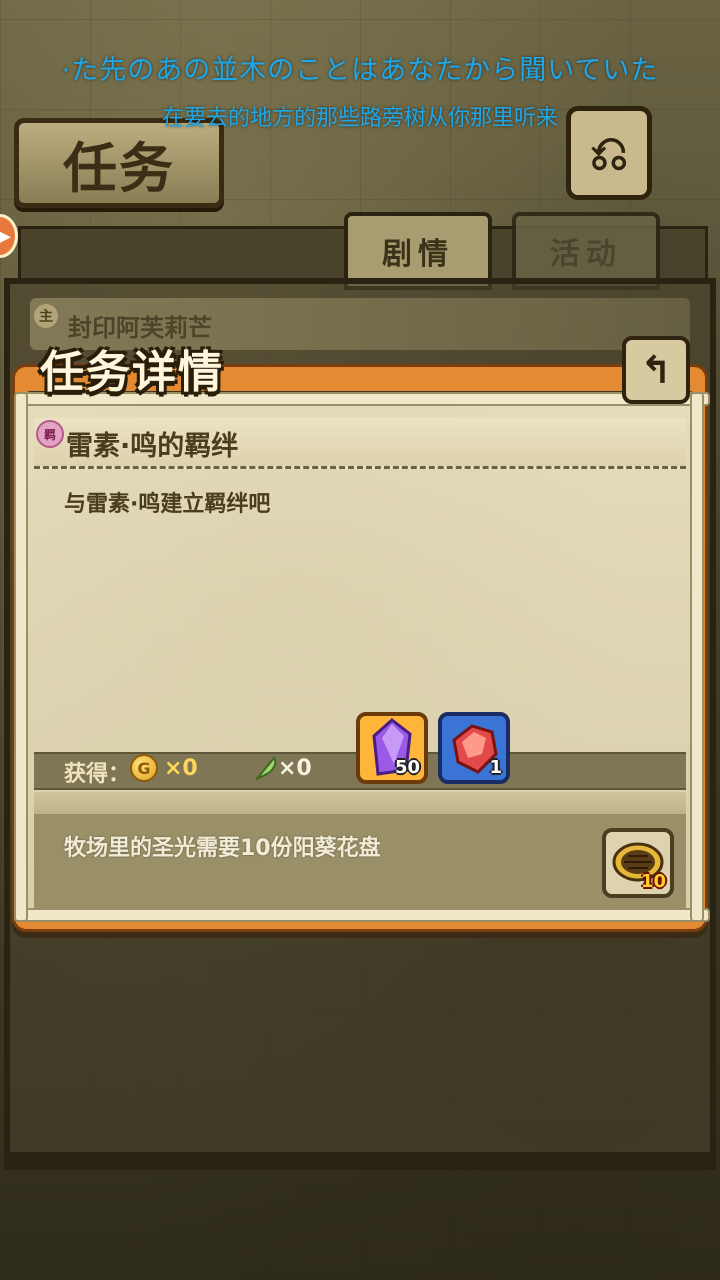  What do you see at coordinates (362, 915) in the screenshot?
I see `frame-rail-bottom` at bounding box center [362, 915].